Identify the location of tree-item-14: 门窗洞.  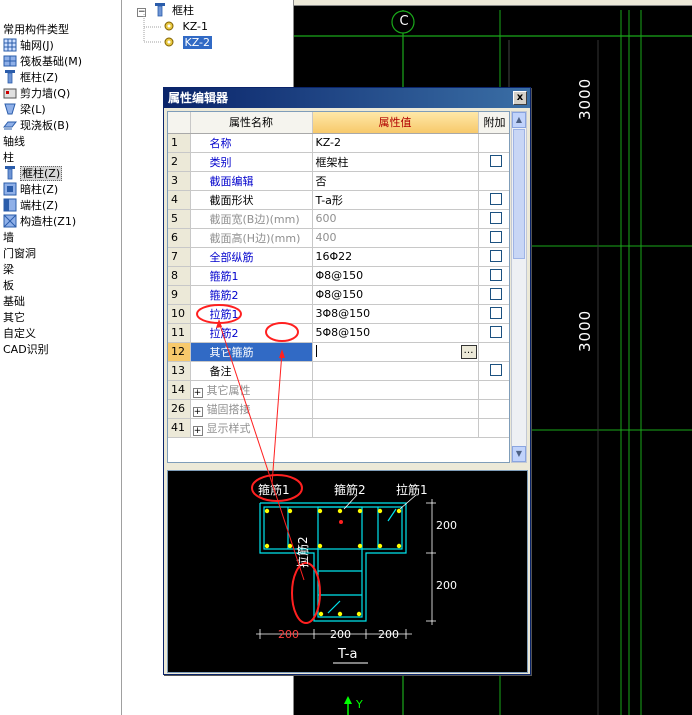
(19, 254).